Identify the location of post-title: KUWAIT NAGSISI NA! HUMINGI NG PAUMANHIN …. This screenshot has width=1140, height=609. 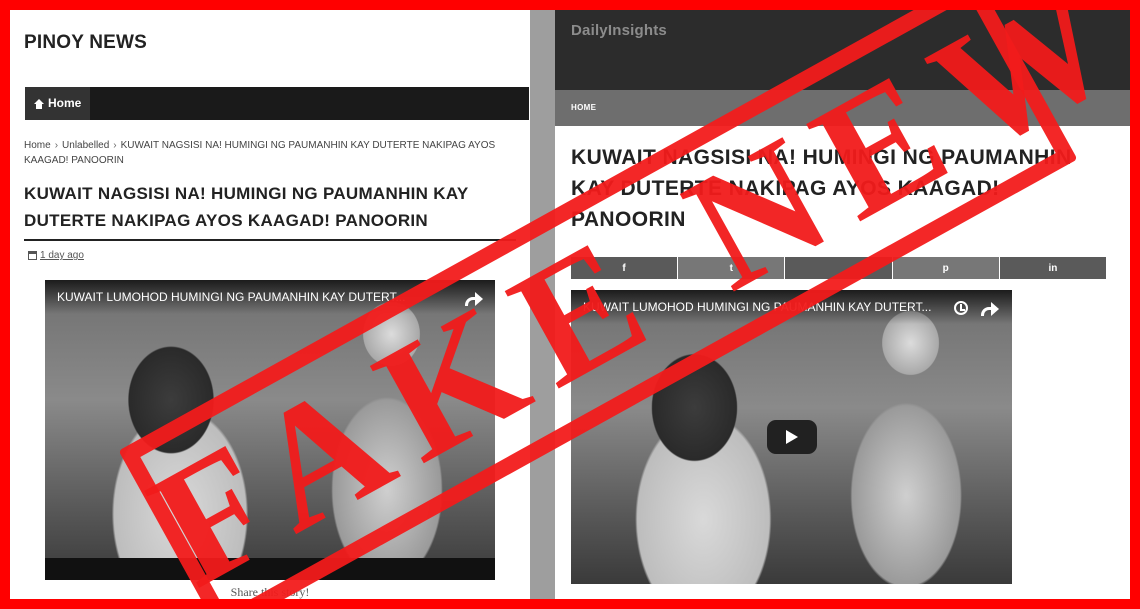
(246, 207).